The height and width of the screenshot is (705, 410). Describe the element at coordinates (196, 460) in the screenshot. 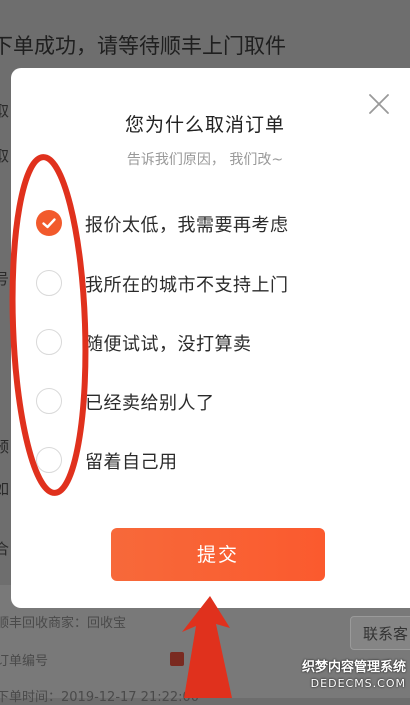

I see `reason-option-keep-for-self: 留着自己用` at that location.